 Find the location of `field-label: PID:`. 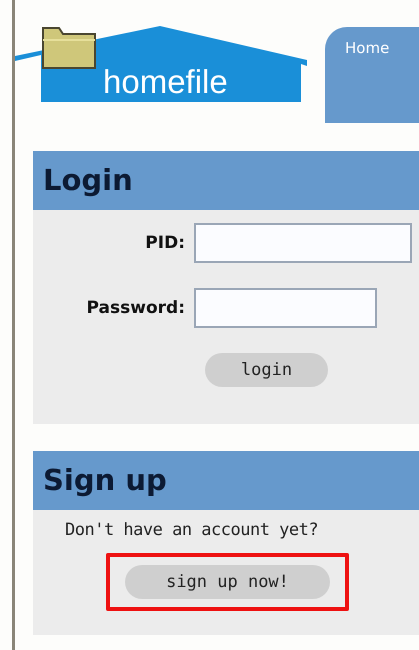

field-label: PID: is located at coordinates (165, 243).